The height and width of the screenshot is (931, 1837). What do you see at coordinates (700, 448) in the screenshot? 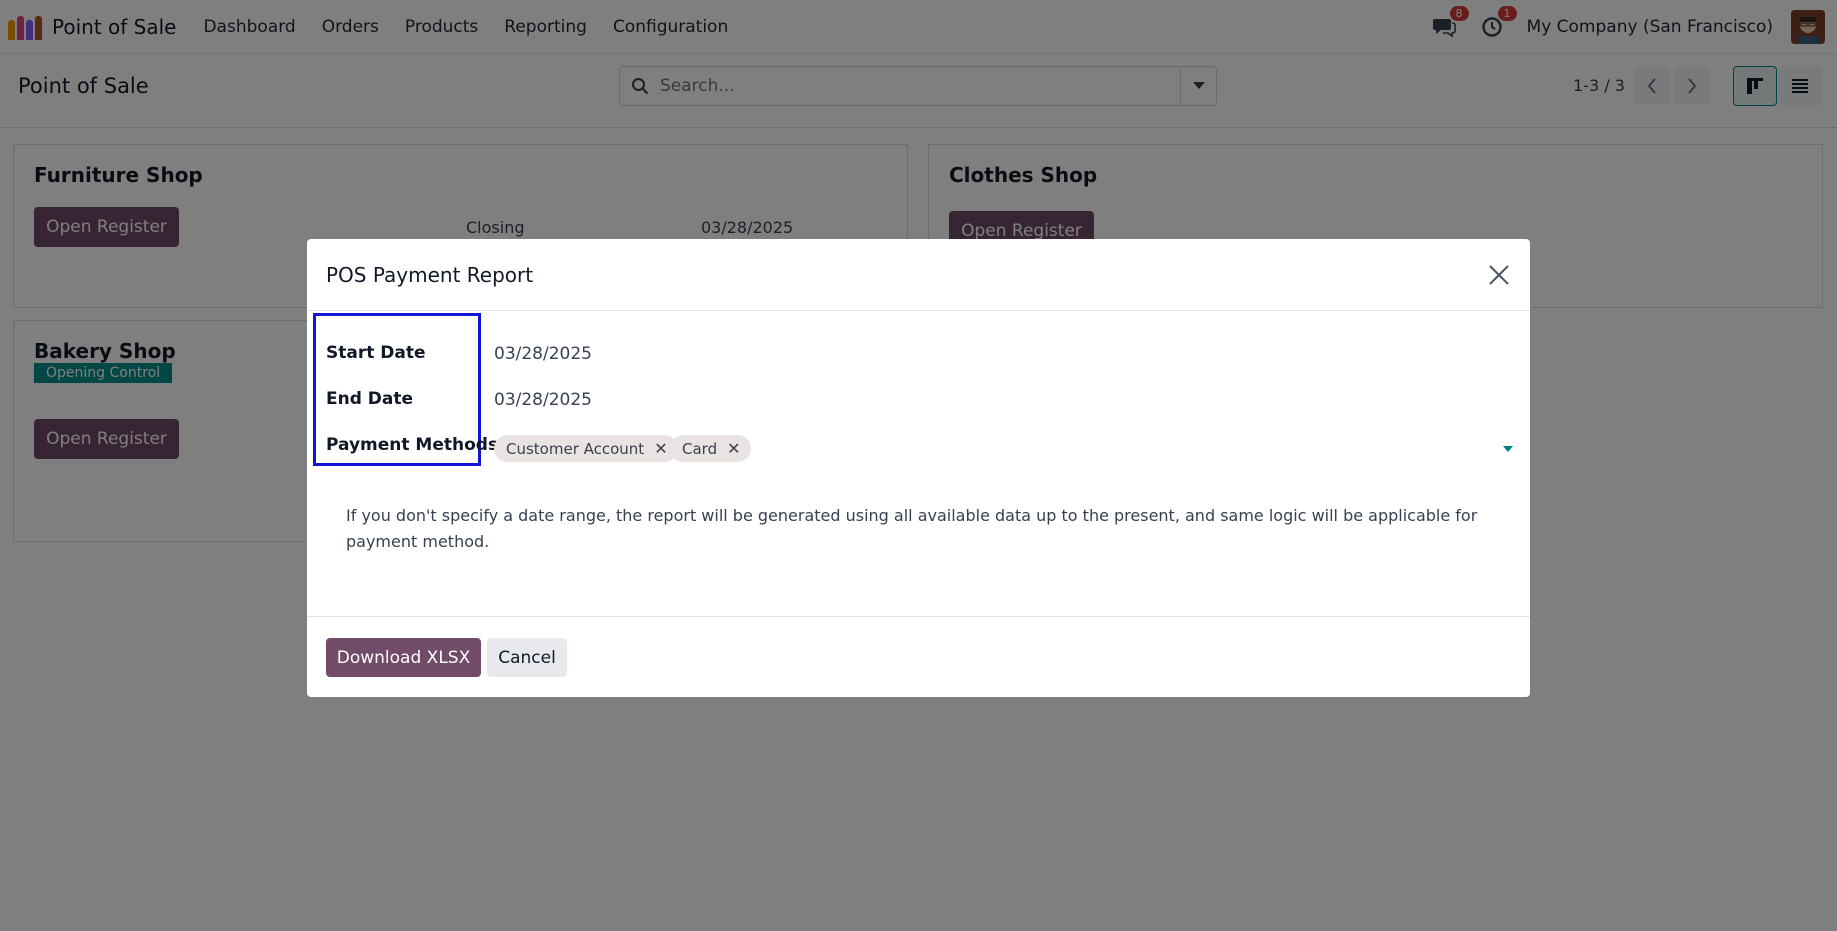
I see `tag-label: Card` at bounding box center [700, 448].